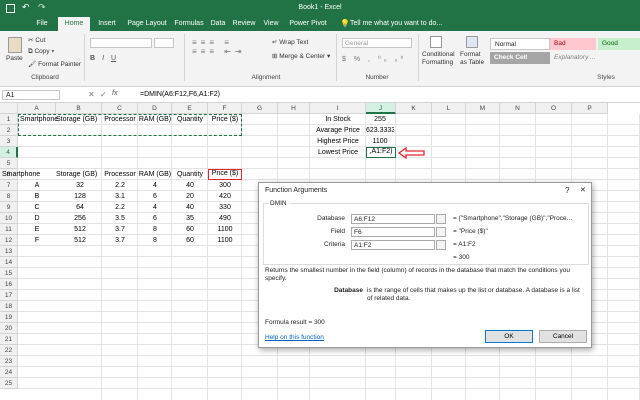 The image size is (640, 400). I want to click on row-header: 25, so click(9, 383).